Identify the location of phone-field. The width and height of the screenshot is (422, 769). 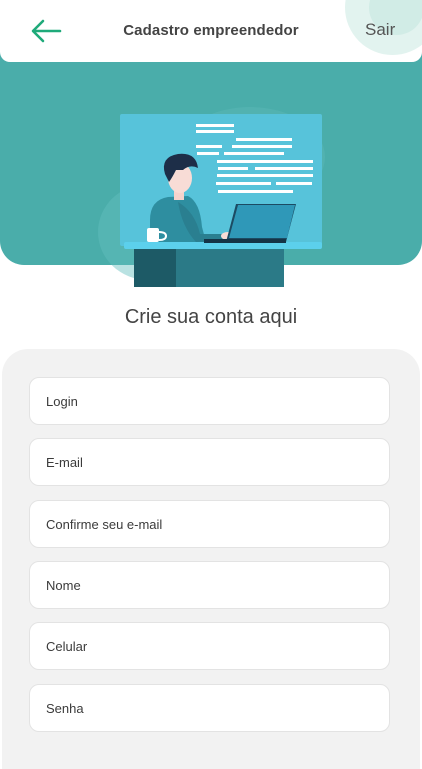
(209, 646).